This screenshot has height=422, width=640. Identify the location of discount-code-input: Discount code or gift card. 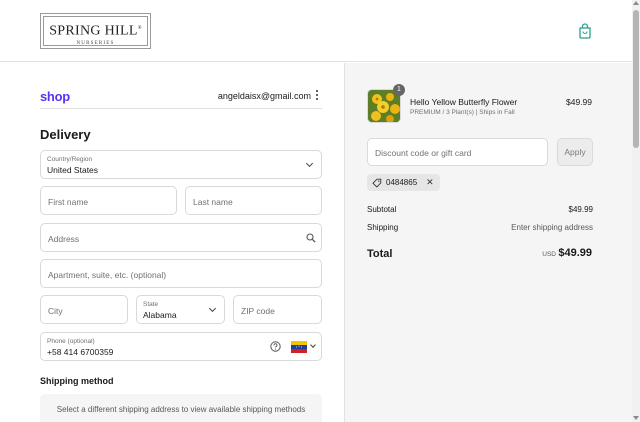
(457, 152).